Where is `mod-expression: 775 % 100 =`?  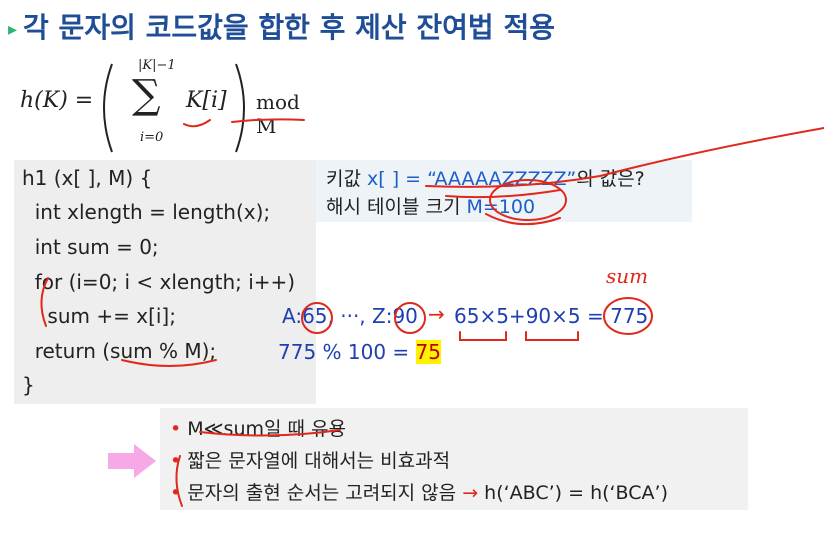
mod-expression: 775 % 100 = is located at coordinates (347, 352).